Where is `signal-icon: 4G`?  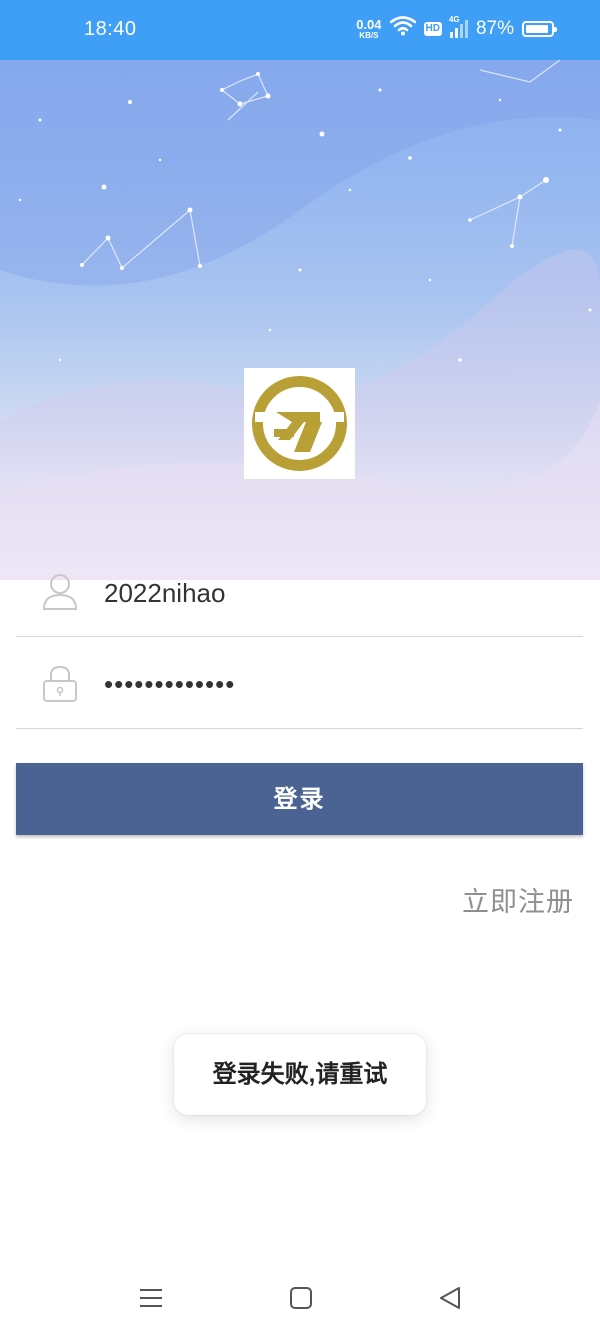 signal-icon: 4G is located at coordinates (458, 26).